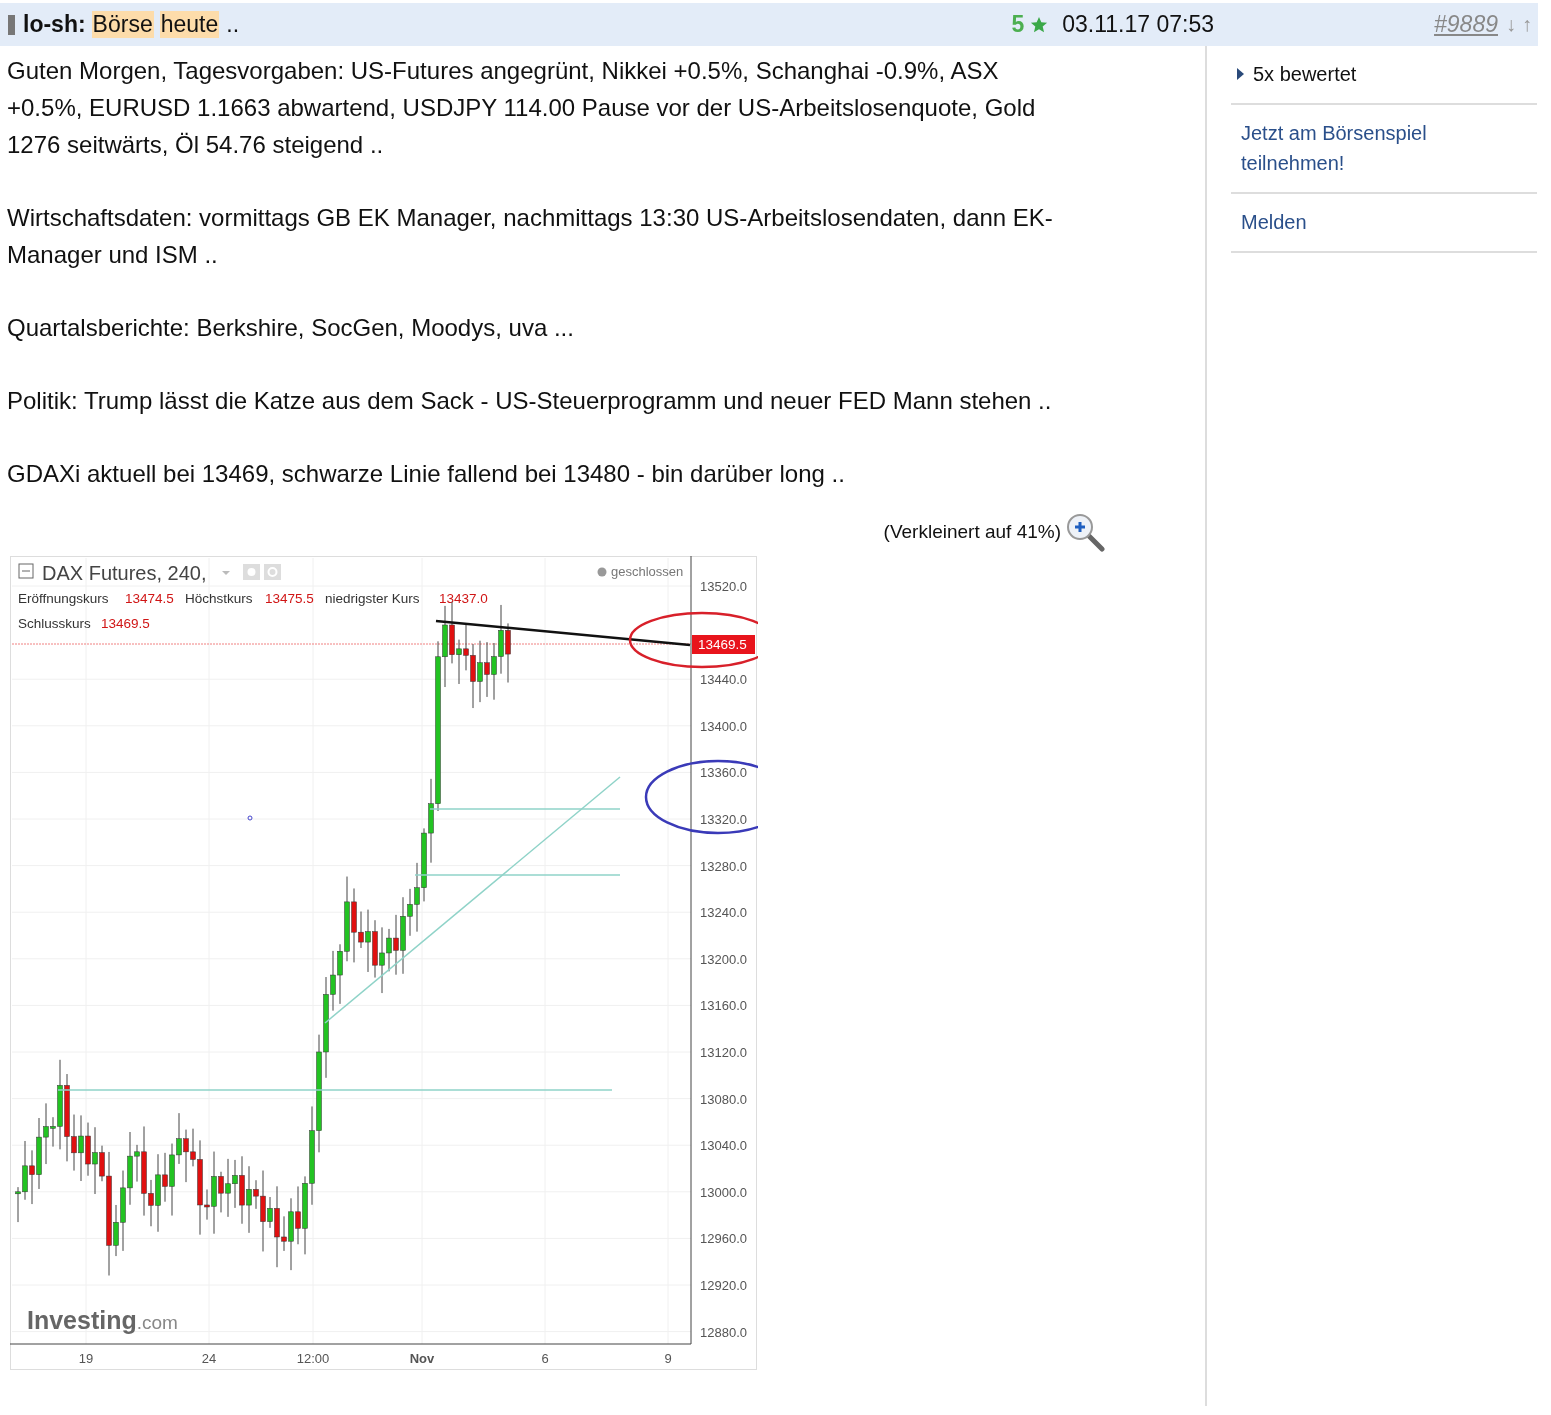  What do you see at coordinates (1086, 532) in the screenshot?
I see `zoom-in-icon` at bounding box center [1086, 532].